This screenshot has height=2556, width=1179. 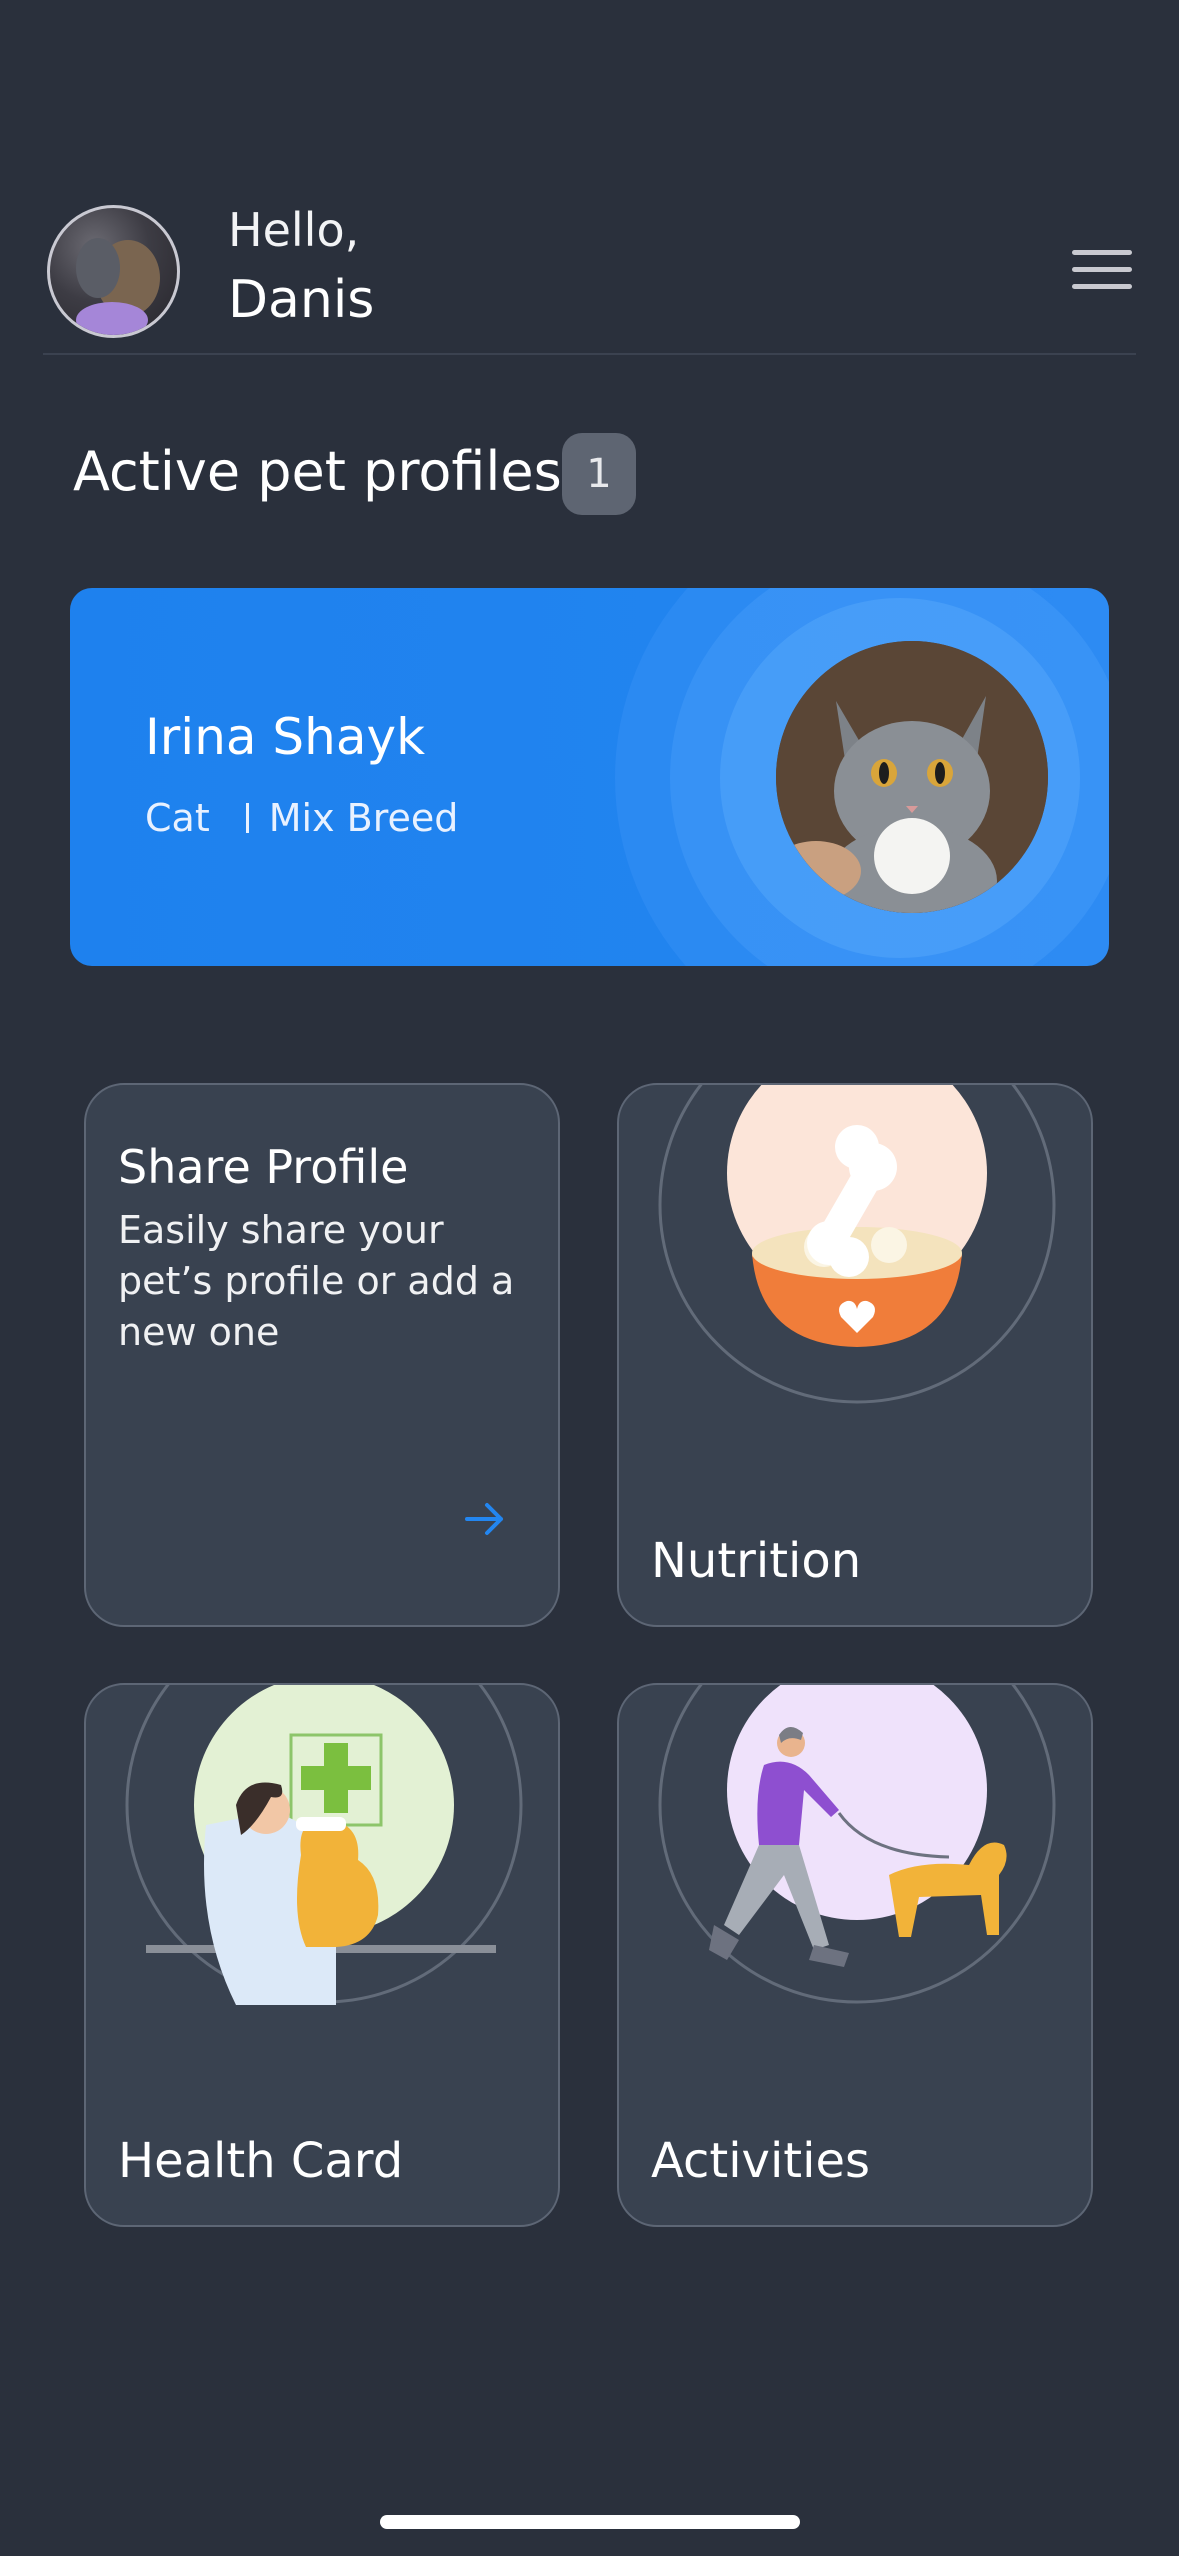 What do you see at coordinates (261, 2161) in the screenshot?
I see `health-card-label: Health Card` at bounding box center [261, 2161].